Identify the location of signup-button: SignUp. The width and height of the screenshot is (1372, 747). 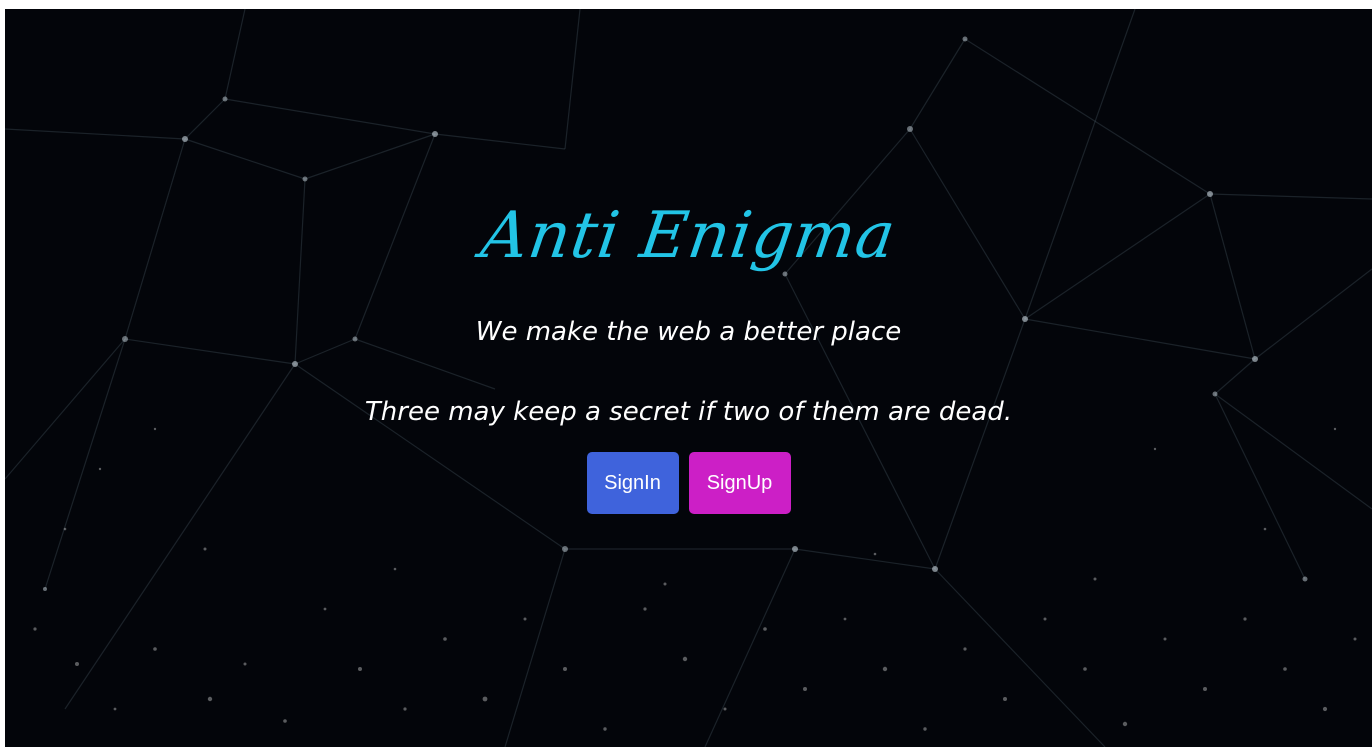
(739, 483).